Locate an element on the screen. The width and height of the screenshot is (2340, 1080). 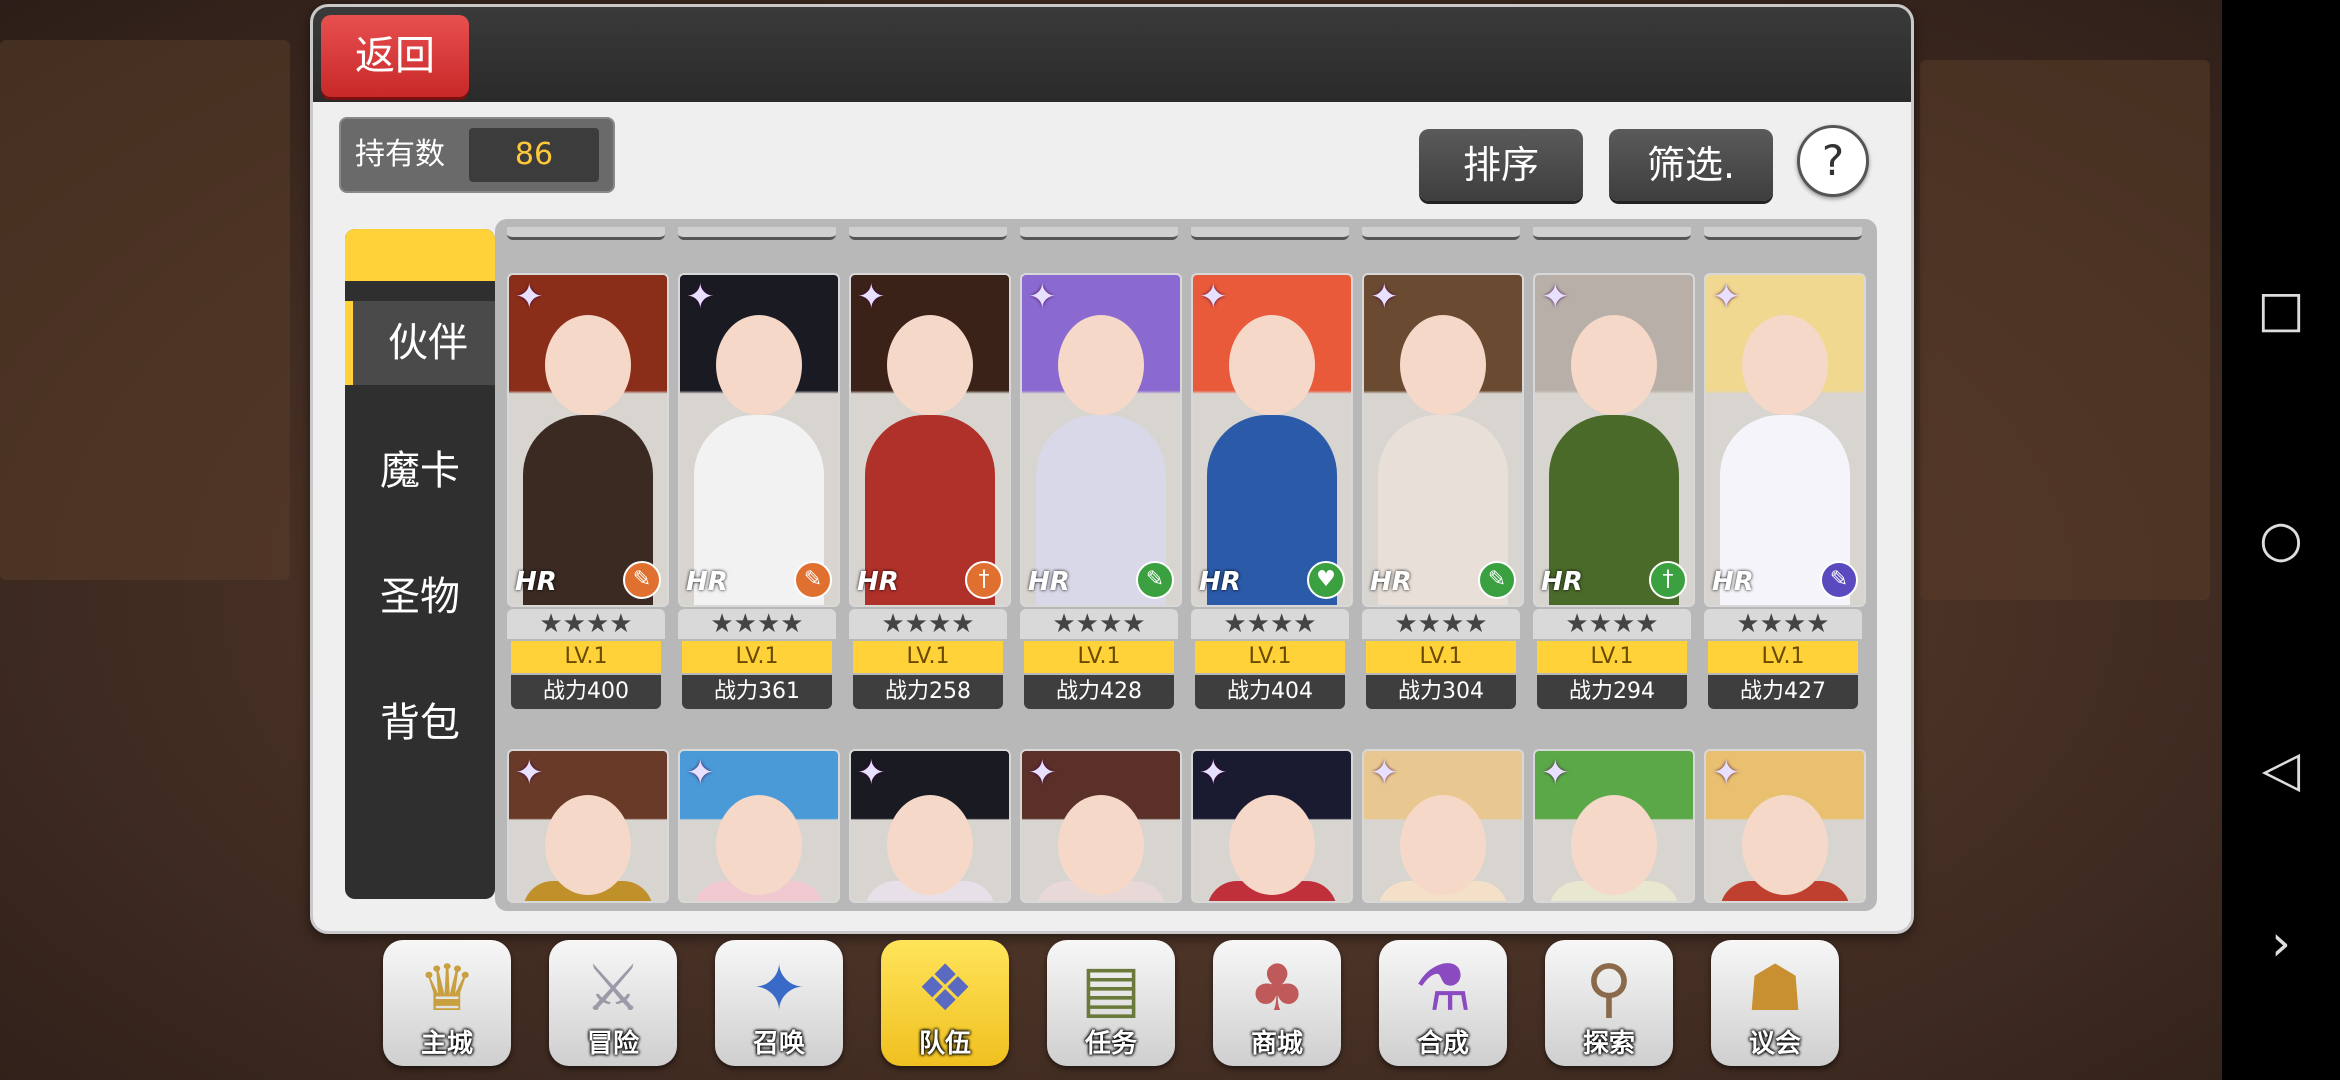
owned-count-value: 86 is located at coordinates (534, 155).